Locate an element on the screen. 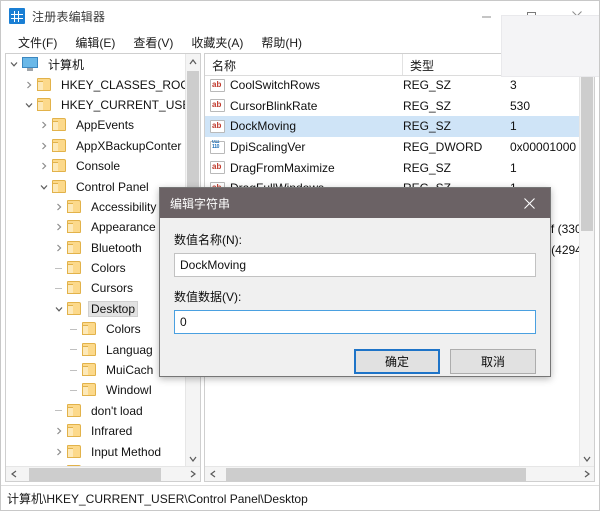  value-data-label: 数值数据(V): is located at coordinates (208, 297).